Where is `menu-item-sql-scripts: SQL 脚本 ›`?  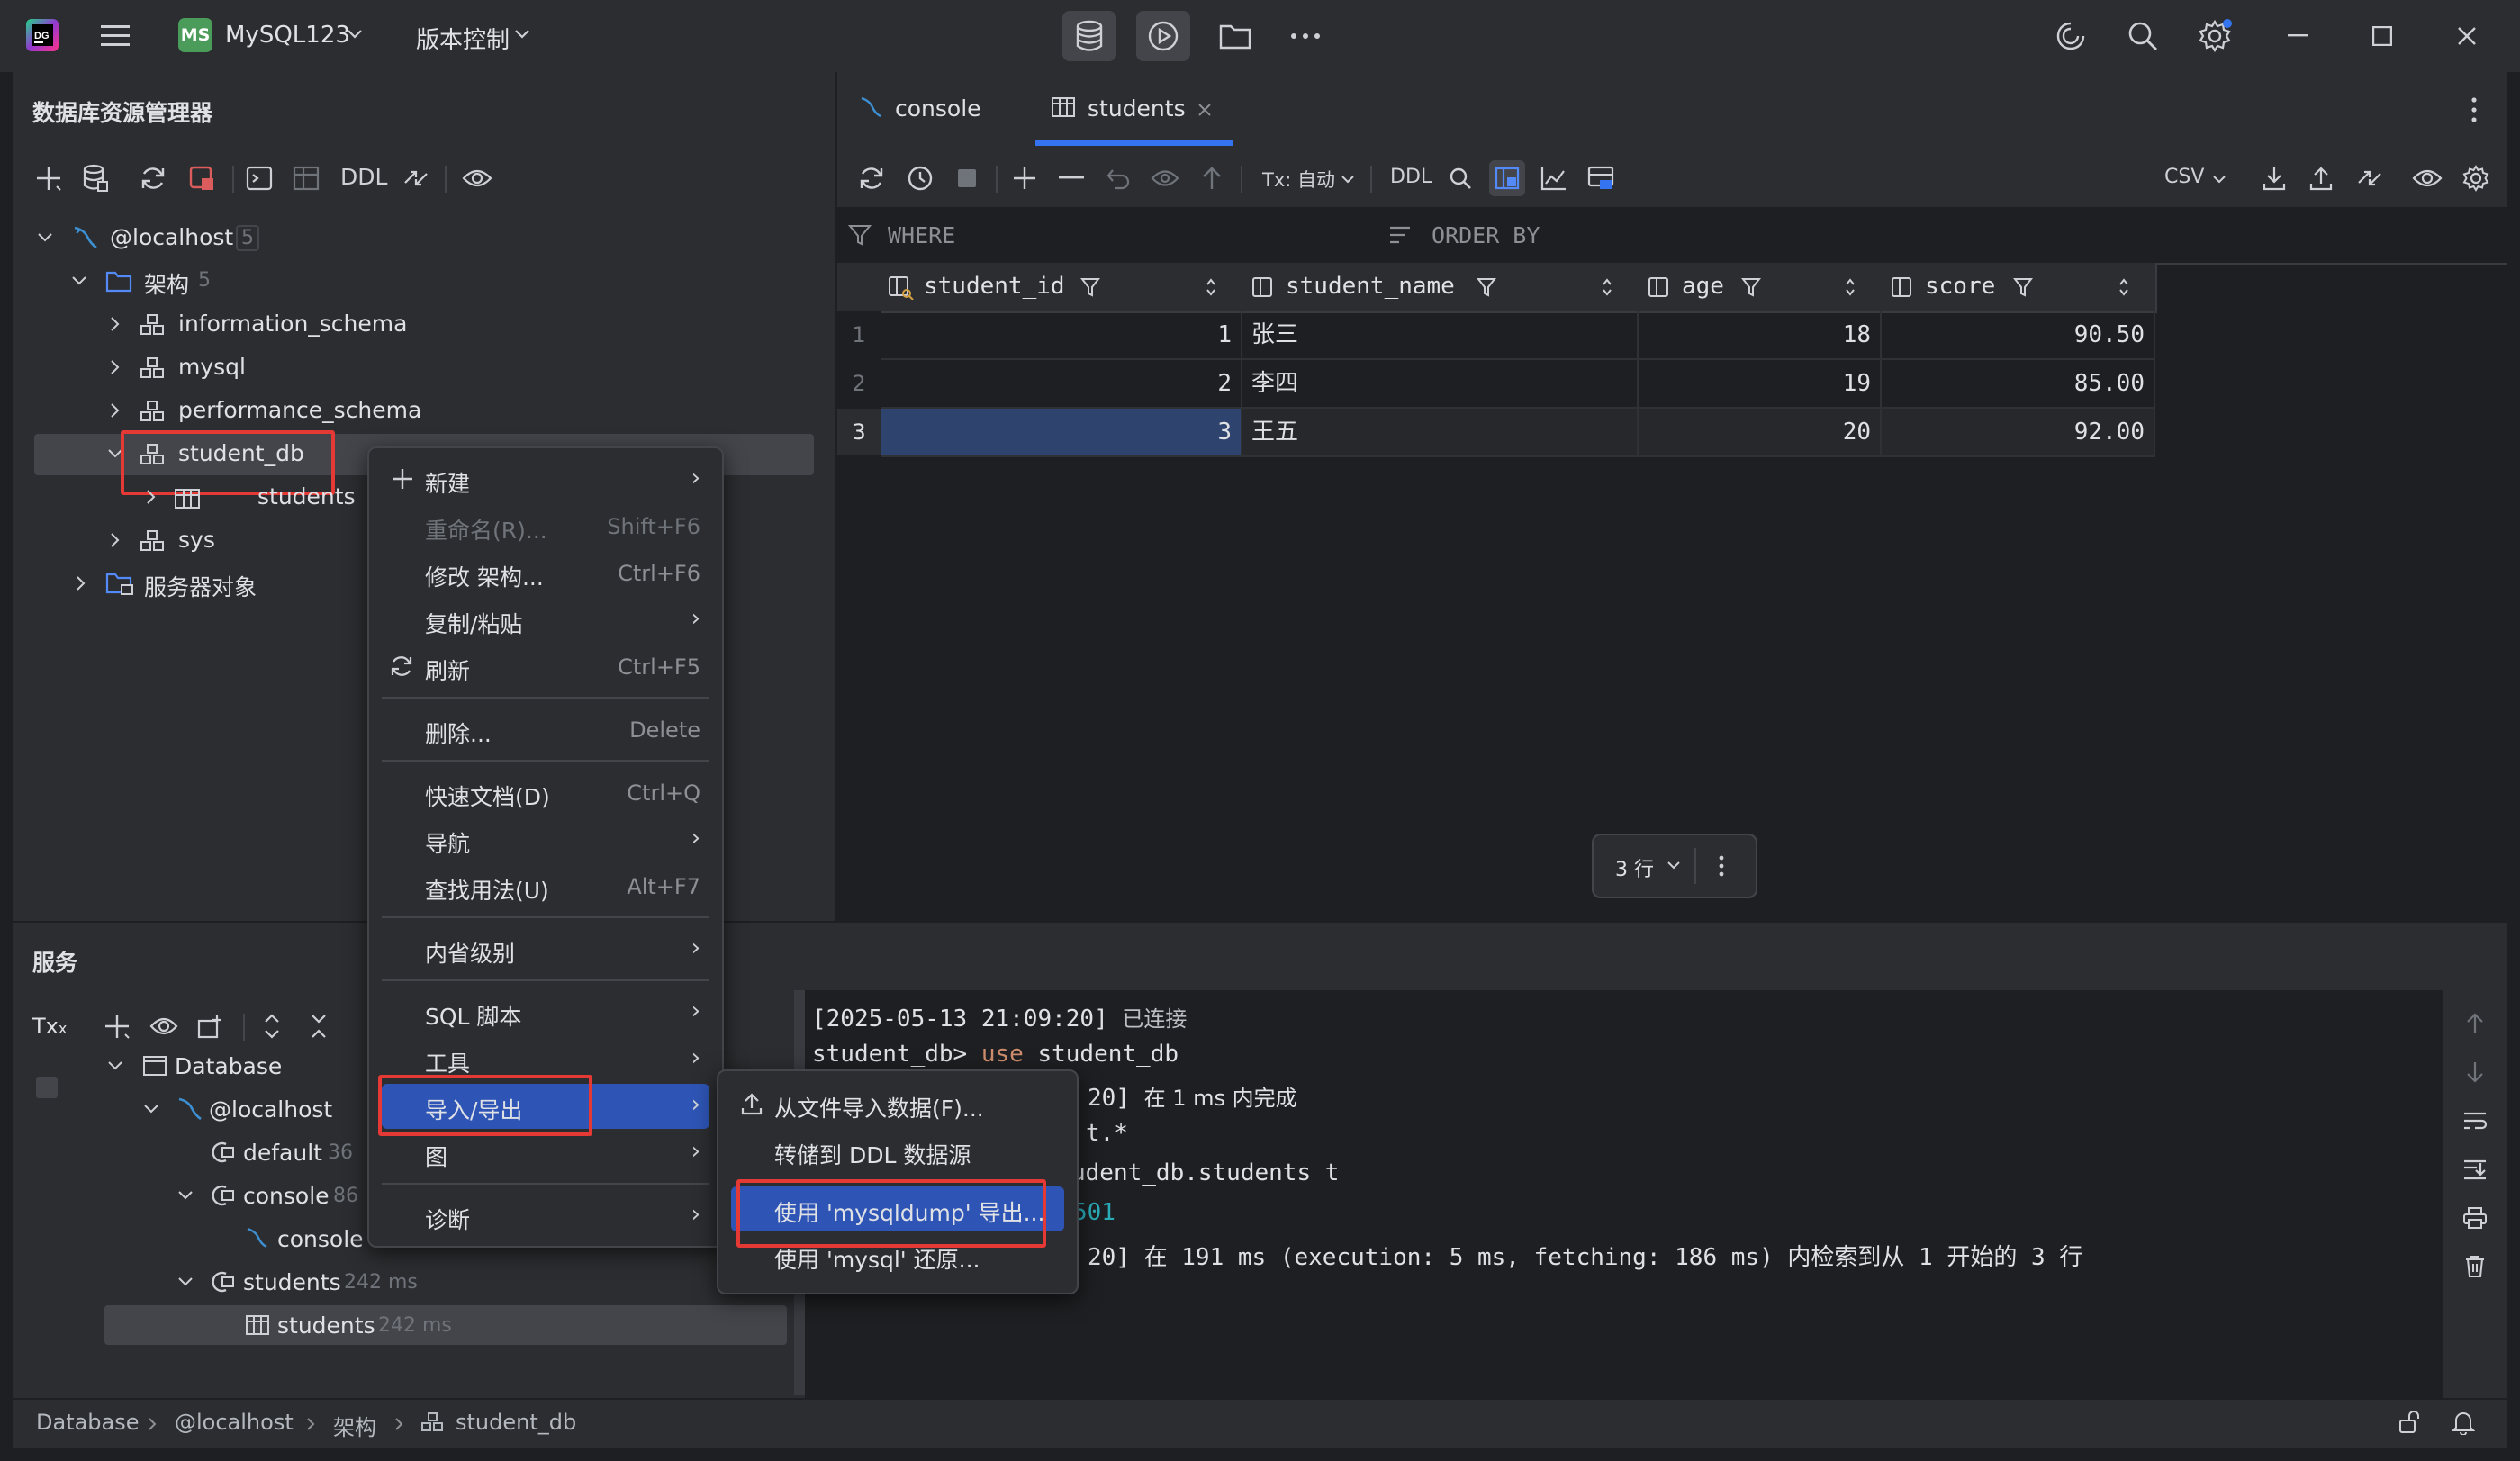 menu-item-sql-scripts: SQL 脚本 › is located at coordinates (545, 1012).